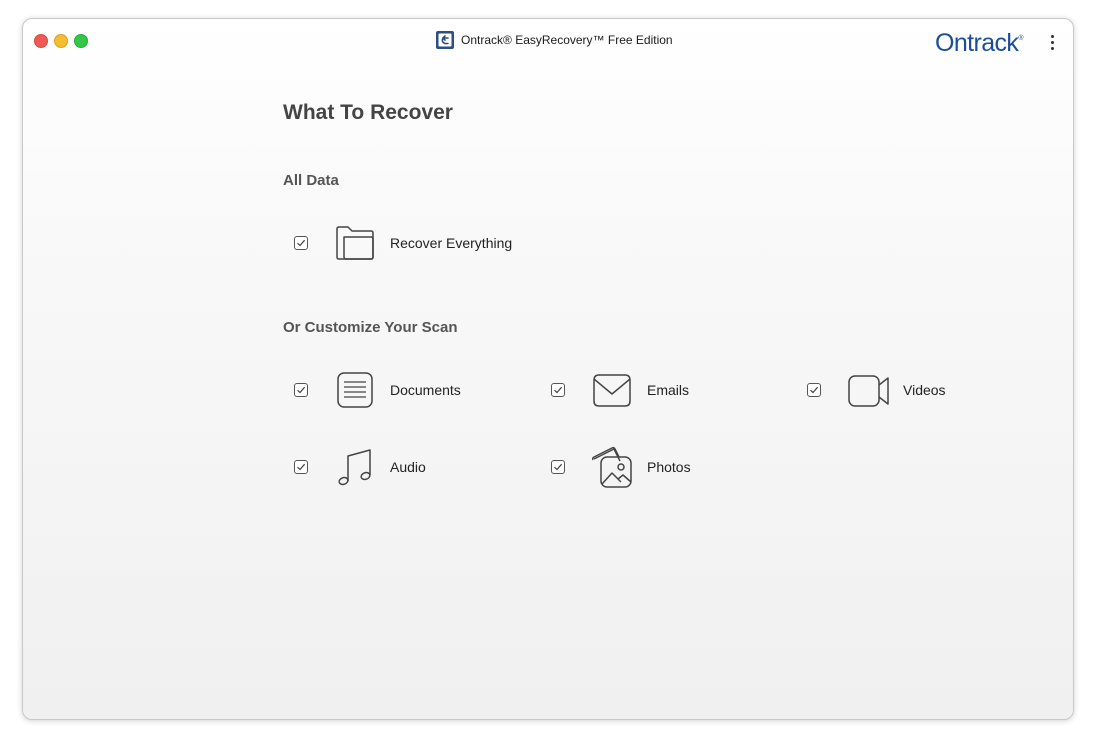  I want to click on recover-everything-checkbox, so click(301, 243).